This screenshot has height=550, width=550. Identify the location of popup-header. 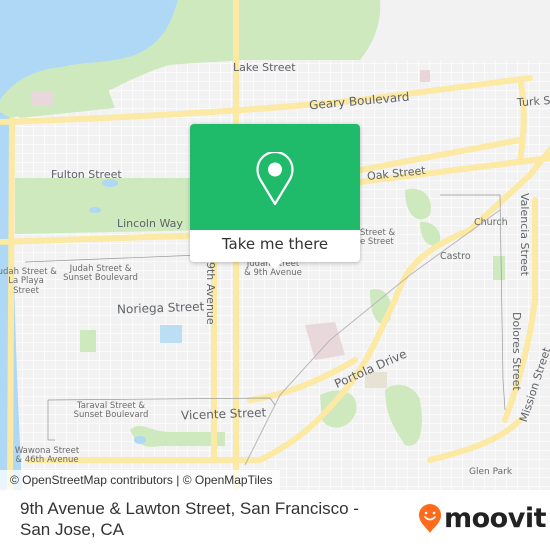
(275, 177).